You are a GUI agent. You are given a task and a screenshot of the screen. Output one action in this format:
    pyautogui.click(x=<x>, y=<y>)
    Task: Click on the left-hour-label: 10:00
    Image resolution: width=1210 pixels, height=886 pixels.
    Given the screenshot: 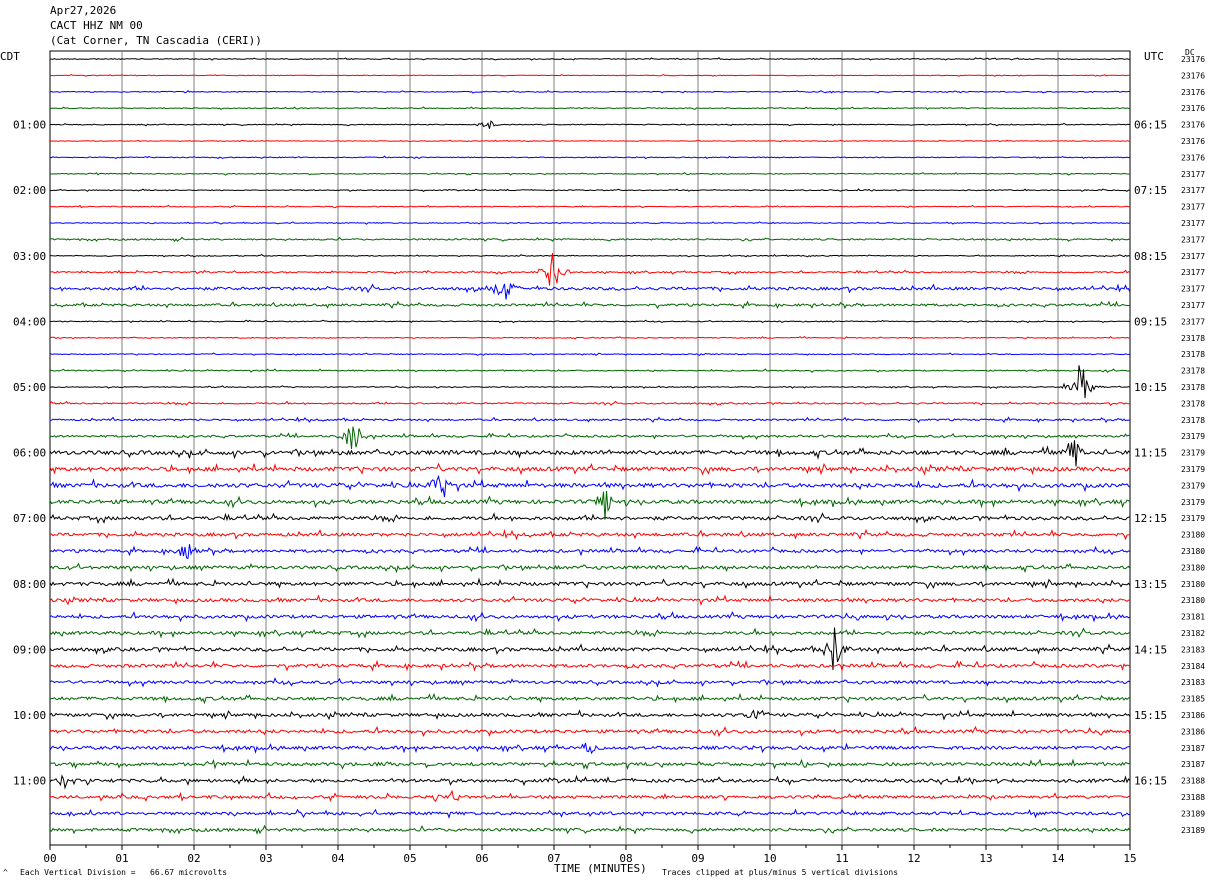 What is the action you would take?
    pyautogui.click(x=29, y=715)
    